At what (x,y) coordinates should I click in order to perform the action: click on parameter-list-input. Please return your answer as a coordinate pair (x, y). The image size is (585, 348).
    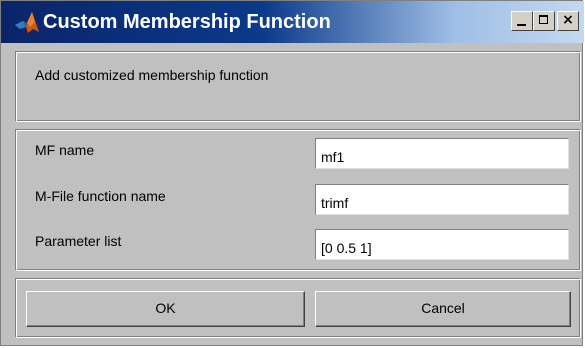
    Looking at the image, I should click on (442, 244).